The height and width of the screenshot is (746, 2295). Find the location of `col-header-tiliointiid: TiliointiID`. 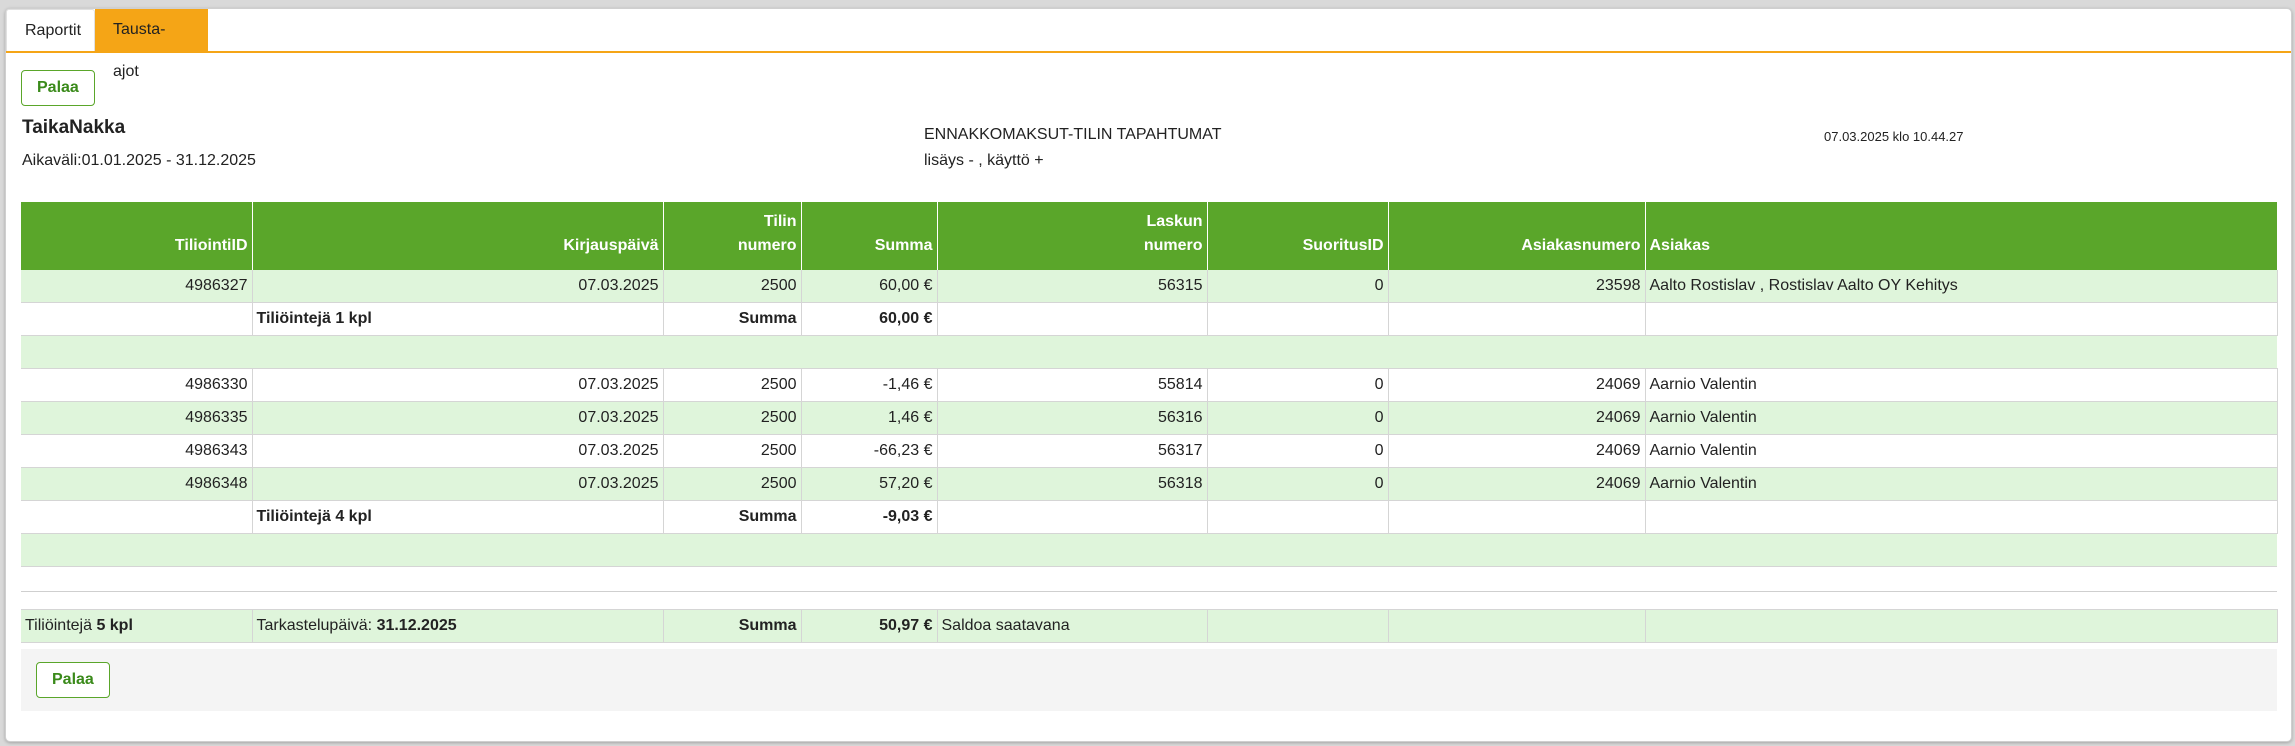

col-header-tiliointiid: TiliointiID is located at coordinates (137, 236).